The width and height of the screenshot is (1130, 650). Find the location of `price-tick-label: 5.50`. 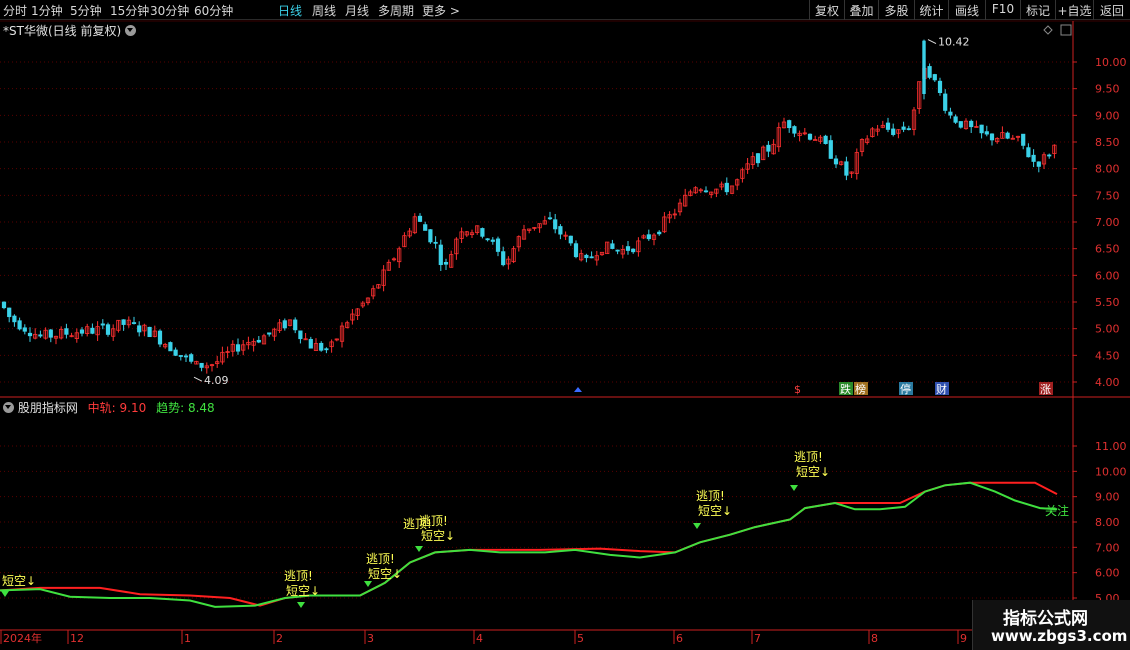

price-tick-label: 5.50 is located at coordinates (1107, 302).